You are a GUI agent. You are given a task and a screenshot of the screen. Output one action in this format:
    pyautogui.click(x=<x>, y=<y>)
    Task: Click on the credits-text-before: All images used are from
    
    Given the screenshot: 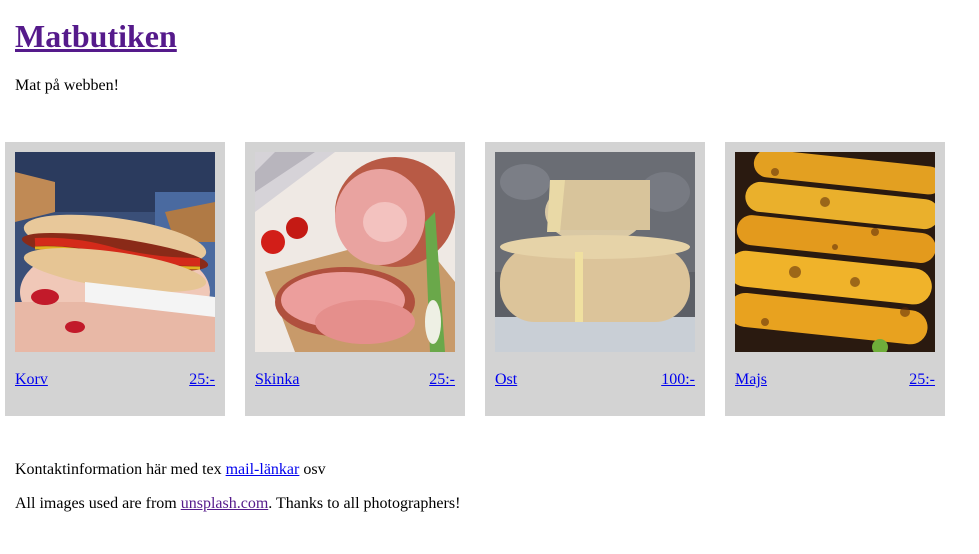 What is the action you would take?
    pyautogui.click(x=98, y=503)
    